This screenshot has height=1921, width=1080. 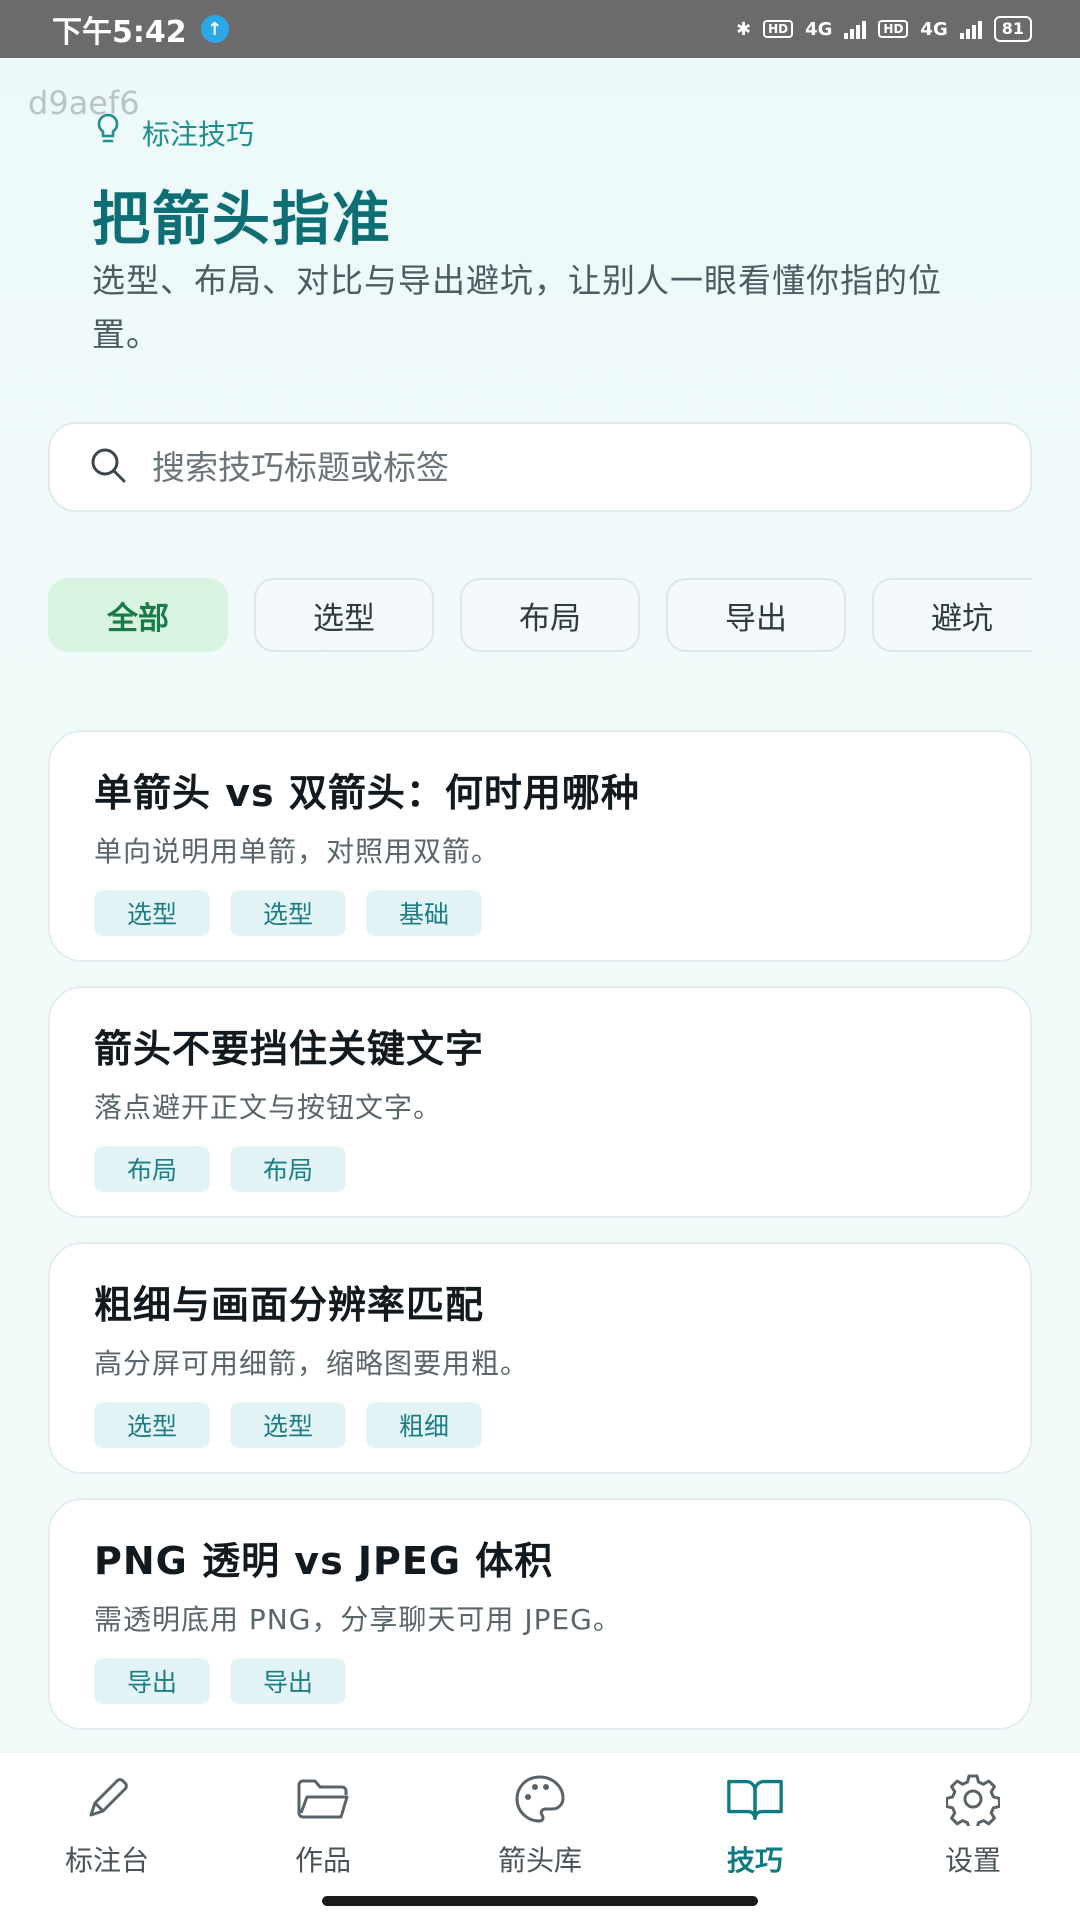 I want to click on network-type-1: 4G, so click(x=819, y=29).